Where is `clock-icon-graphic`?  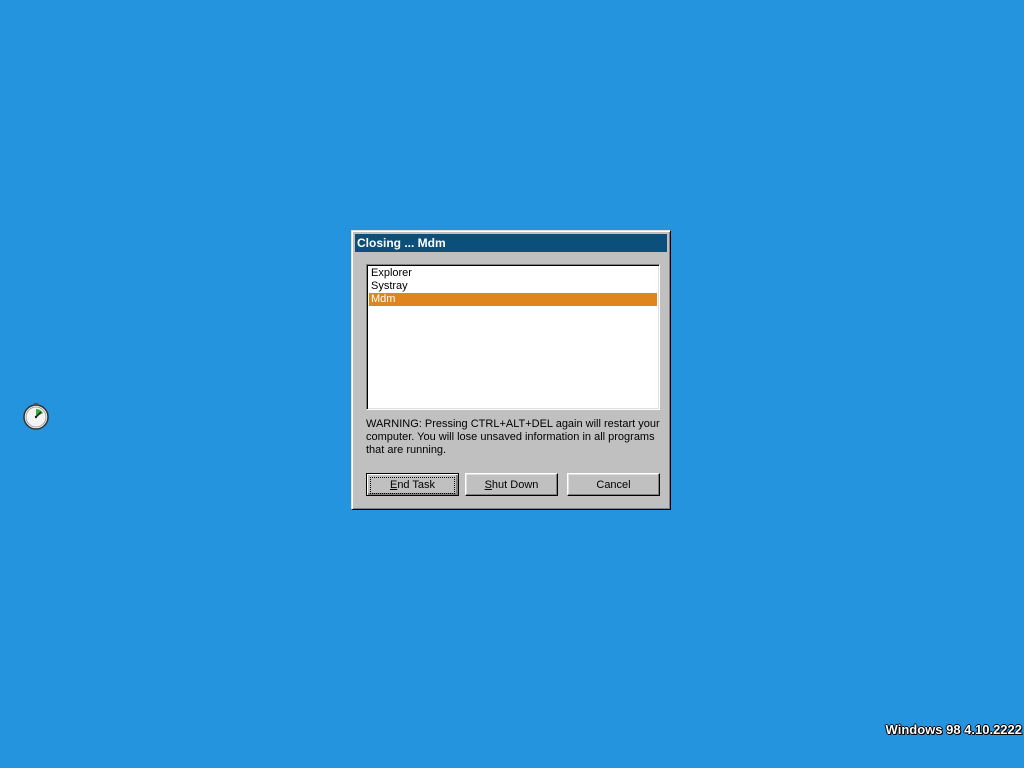
clock-icon-graphic is located at coordinates (36, 416).